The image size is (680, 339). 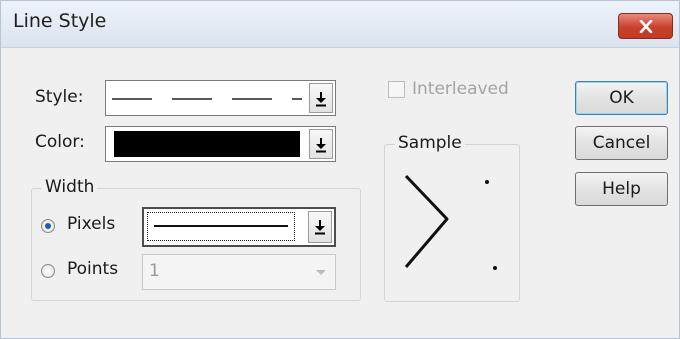 I want to click on points-value: 1, so click(x=154, y=271).